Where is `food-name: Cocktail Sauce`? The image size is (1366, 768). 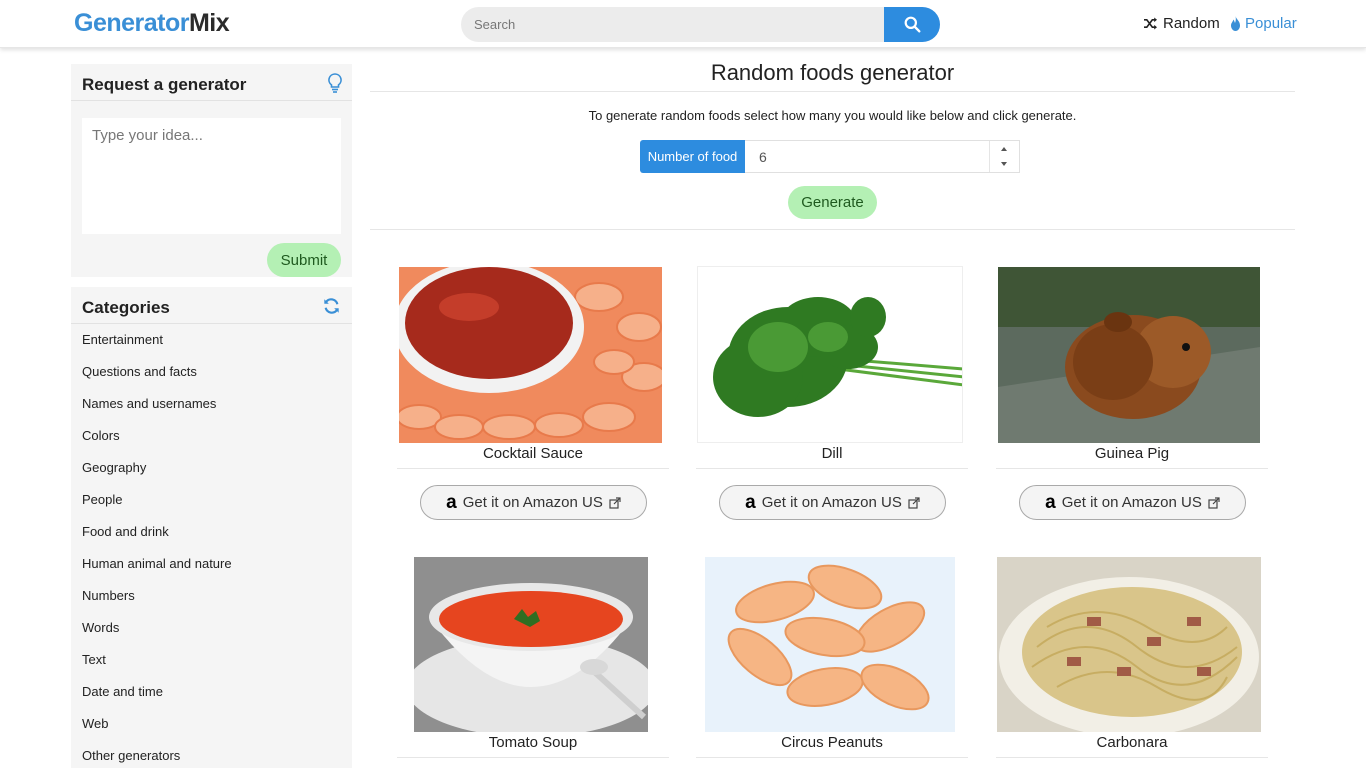 food-name: Cocktail Sauce is located at coordinates (533, 453).